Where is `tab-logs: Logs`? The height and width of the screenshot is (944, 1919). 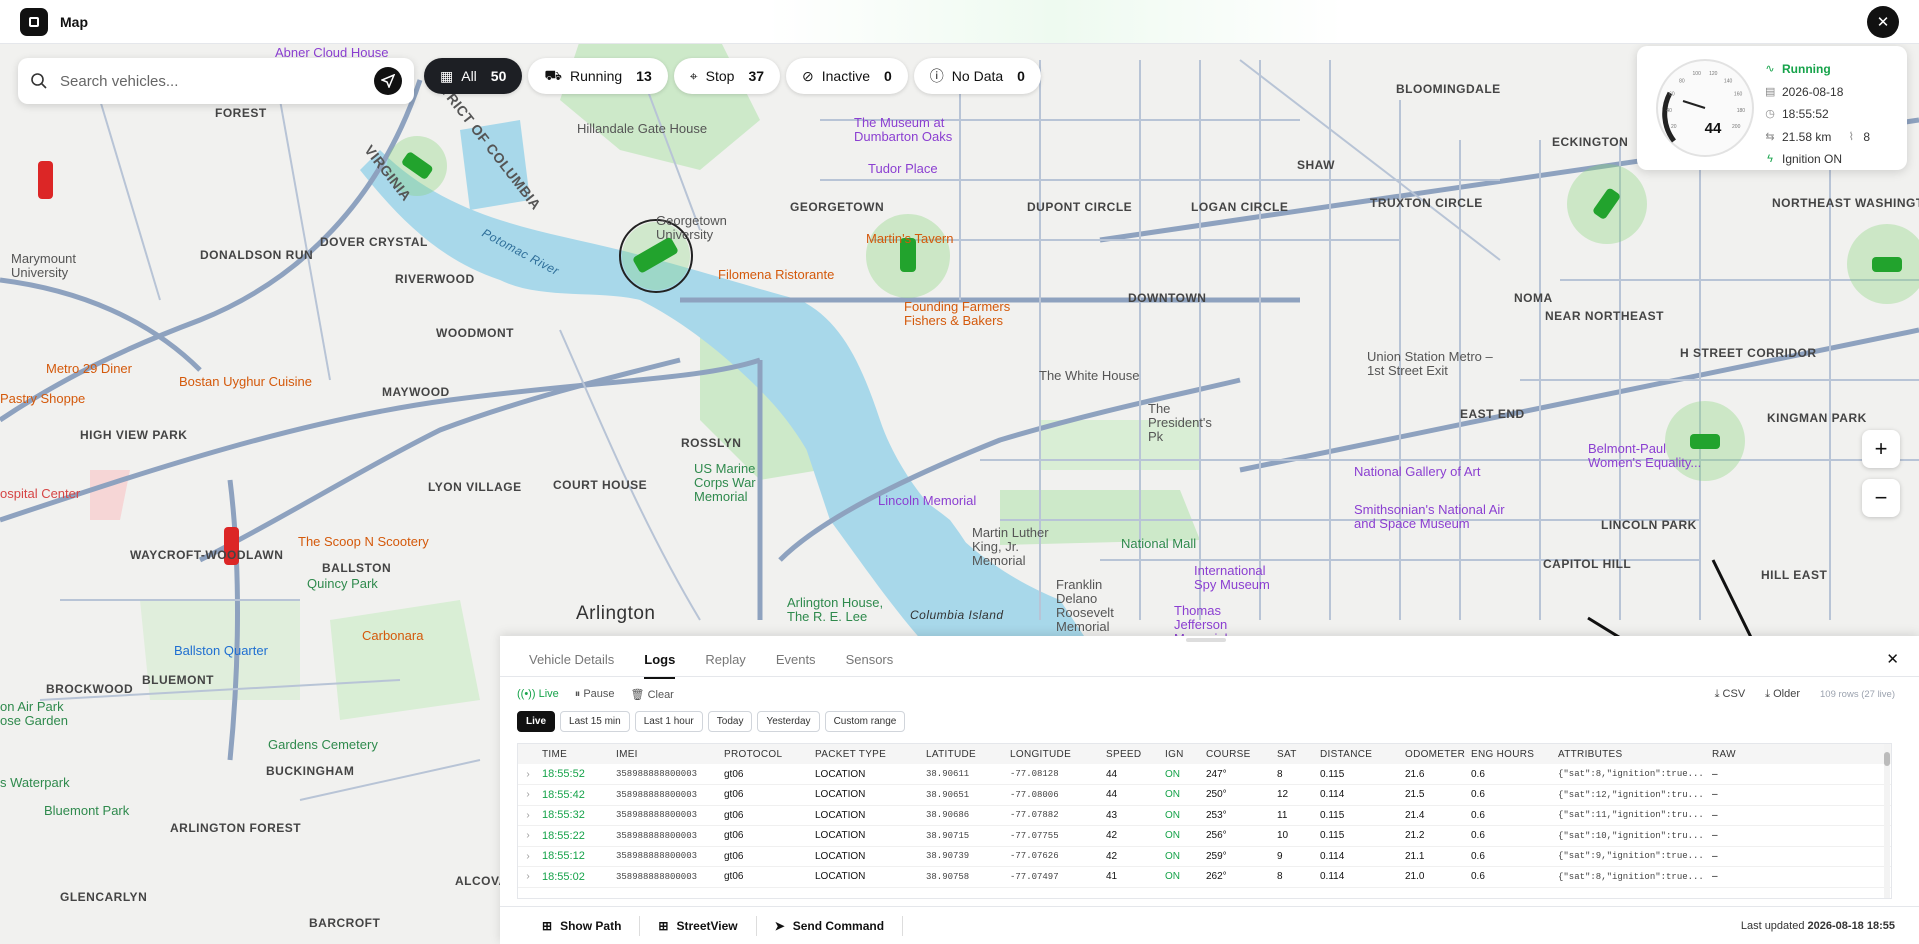 tab-logs: Logs is located at coordinates (660, 665).